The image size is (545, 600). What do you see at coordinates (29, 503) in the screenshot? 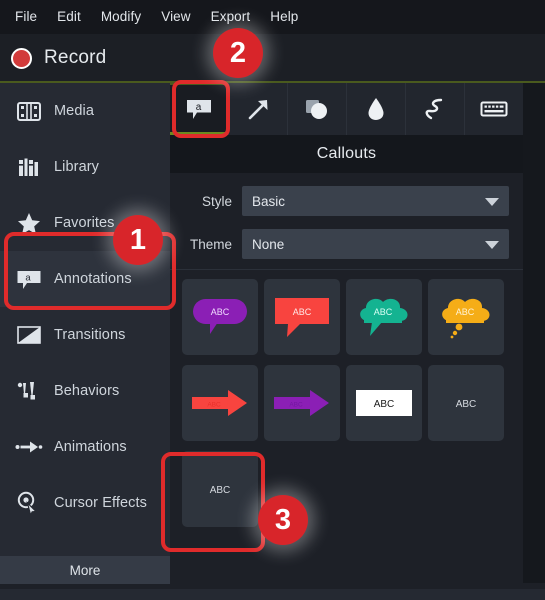
I see `cursor-effects-icon` at bounding box center [29, 503].